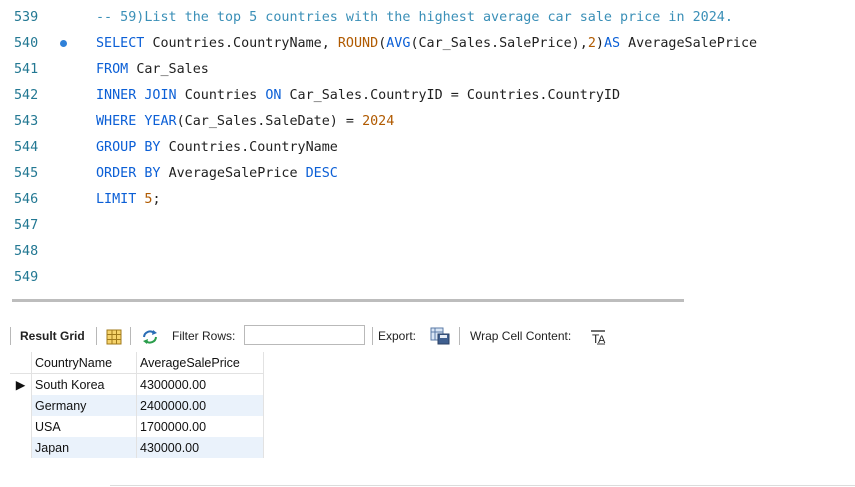  Describe the element at coordinates (140, 95) in the screenshot. I see `code-token: INNER JOIN` at that location.